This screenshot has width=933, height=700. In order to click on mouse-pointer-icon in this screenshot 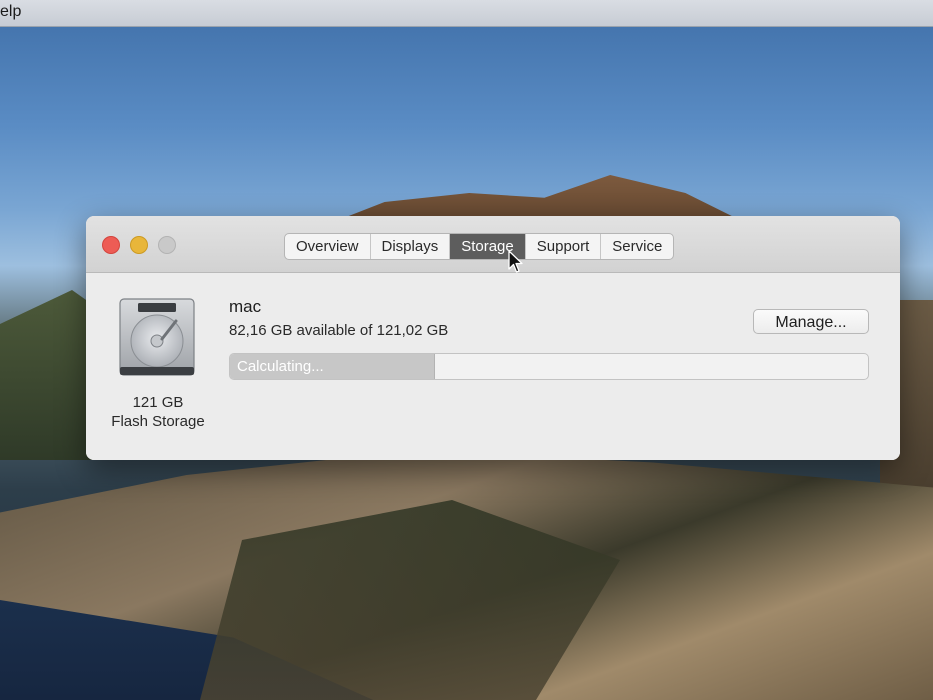, I will do `click(515, 261)`.